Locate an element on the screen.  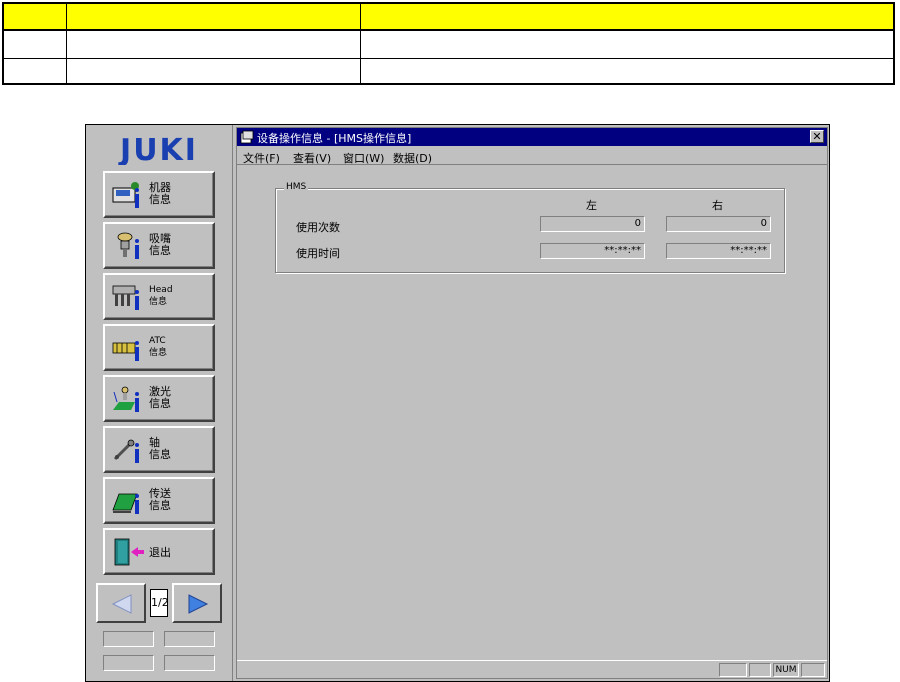
page-indicator: 1/2 is located at coordinates (159, 603).